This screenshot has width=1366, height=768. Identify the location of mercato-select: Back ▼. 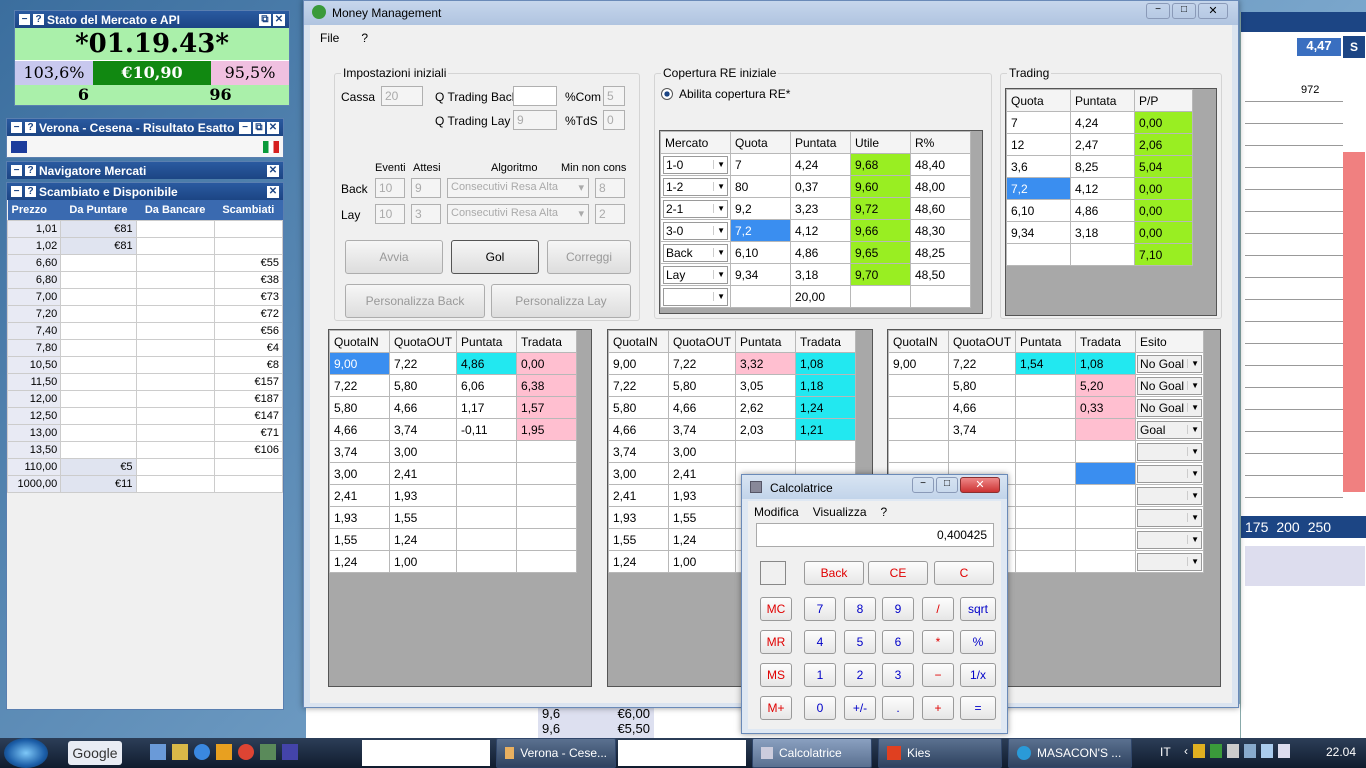
(695, 252).